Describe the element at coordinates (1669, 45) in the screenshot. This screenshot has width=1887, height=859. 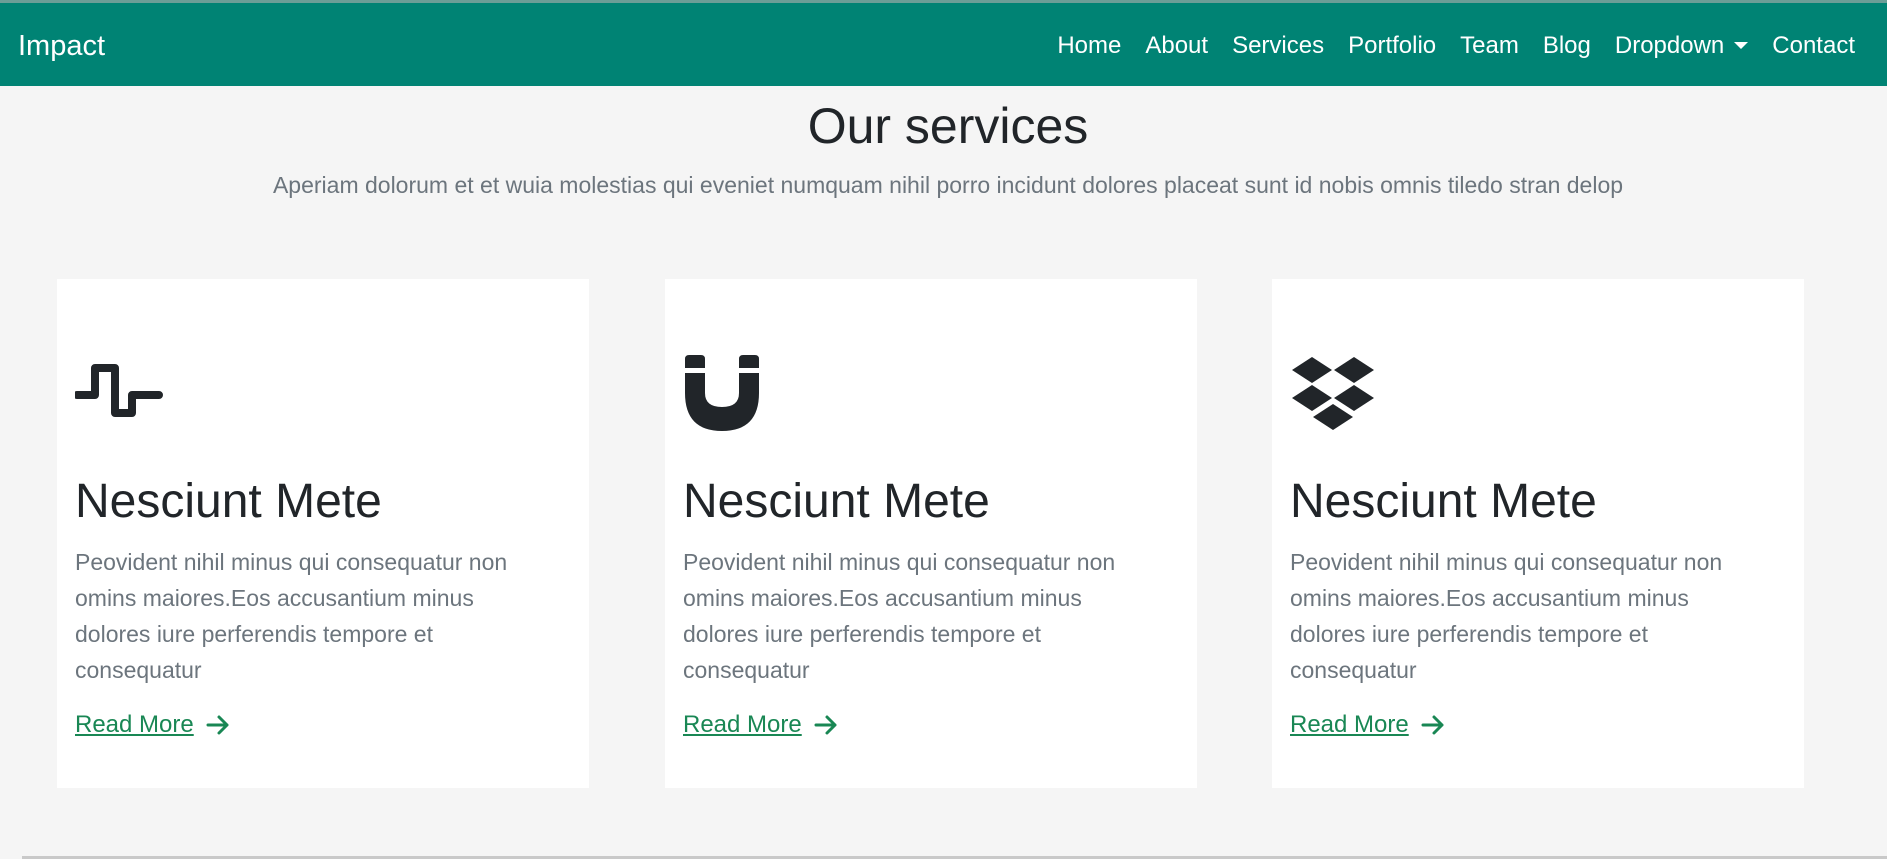
I see `nav-dropdown-label: Dropdown` at that location.